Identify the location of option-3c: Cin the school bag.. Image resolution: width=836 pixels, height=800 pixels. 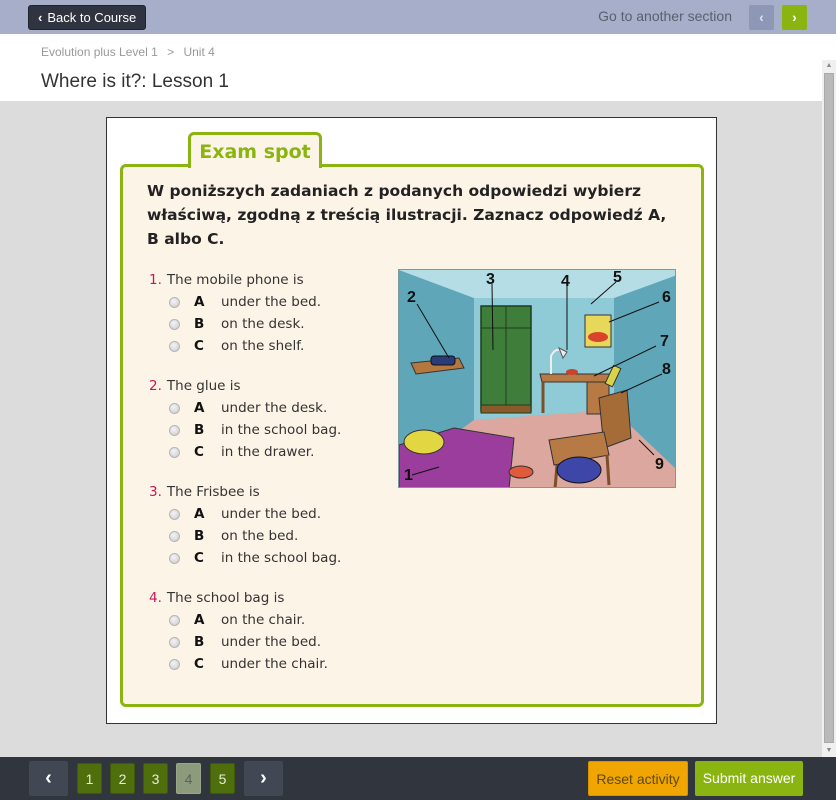
(269, 558).